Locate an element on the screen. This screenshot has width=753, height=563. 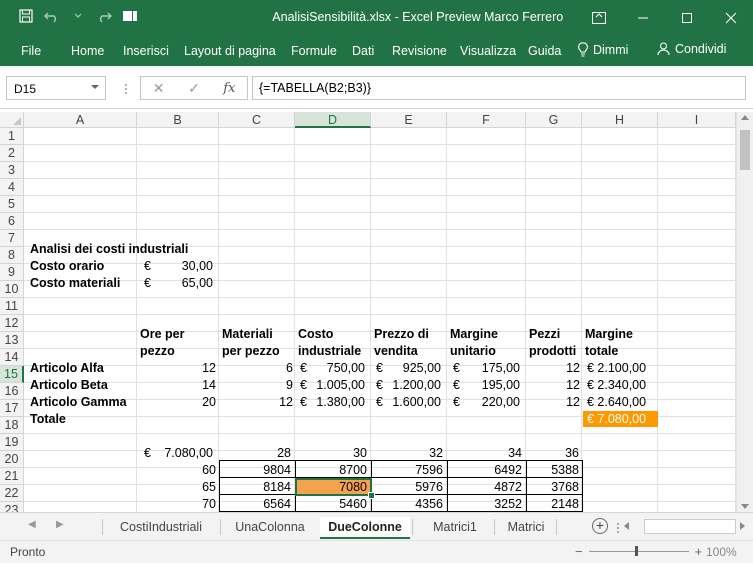
data-table-cell: 8700 is located at coordinates (331, 470).